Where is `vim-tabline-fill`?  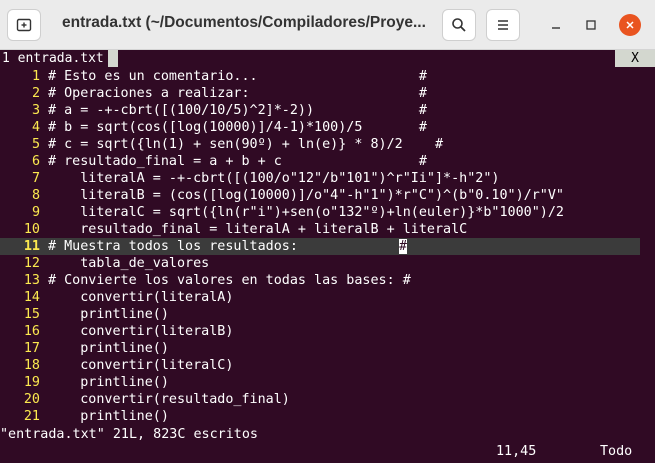 vim-tabline-fill is located at coordinates (366, 58).